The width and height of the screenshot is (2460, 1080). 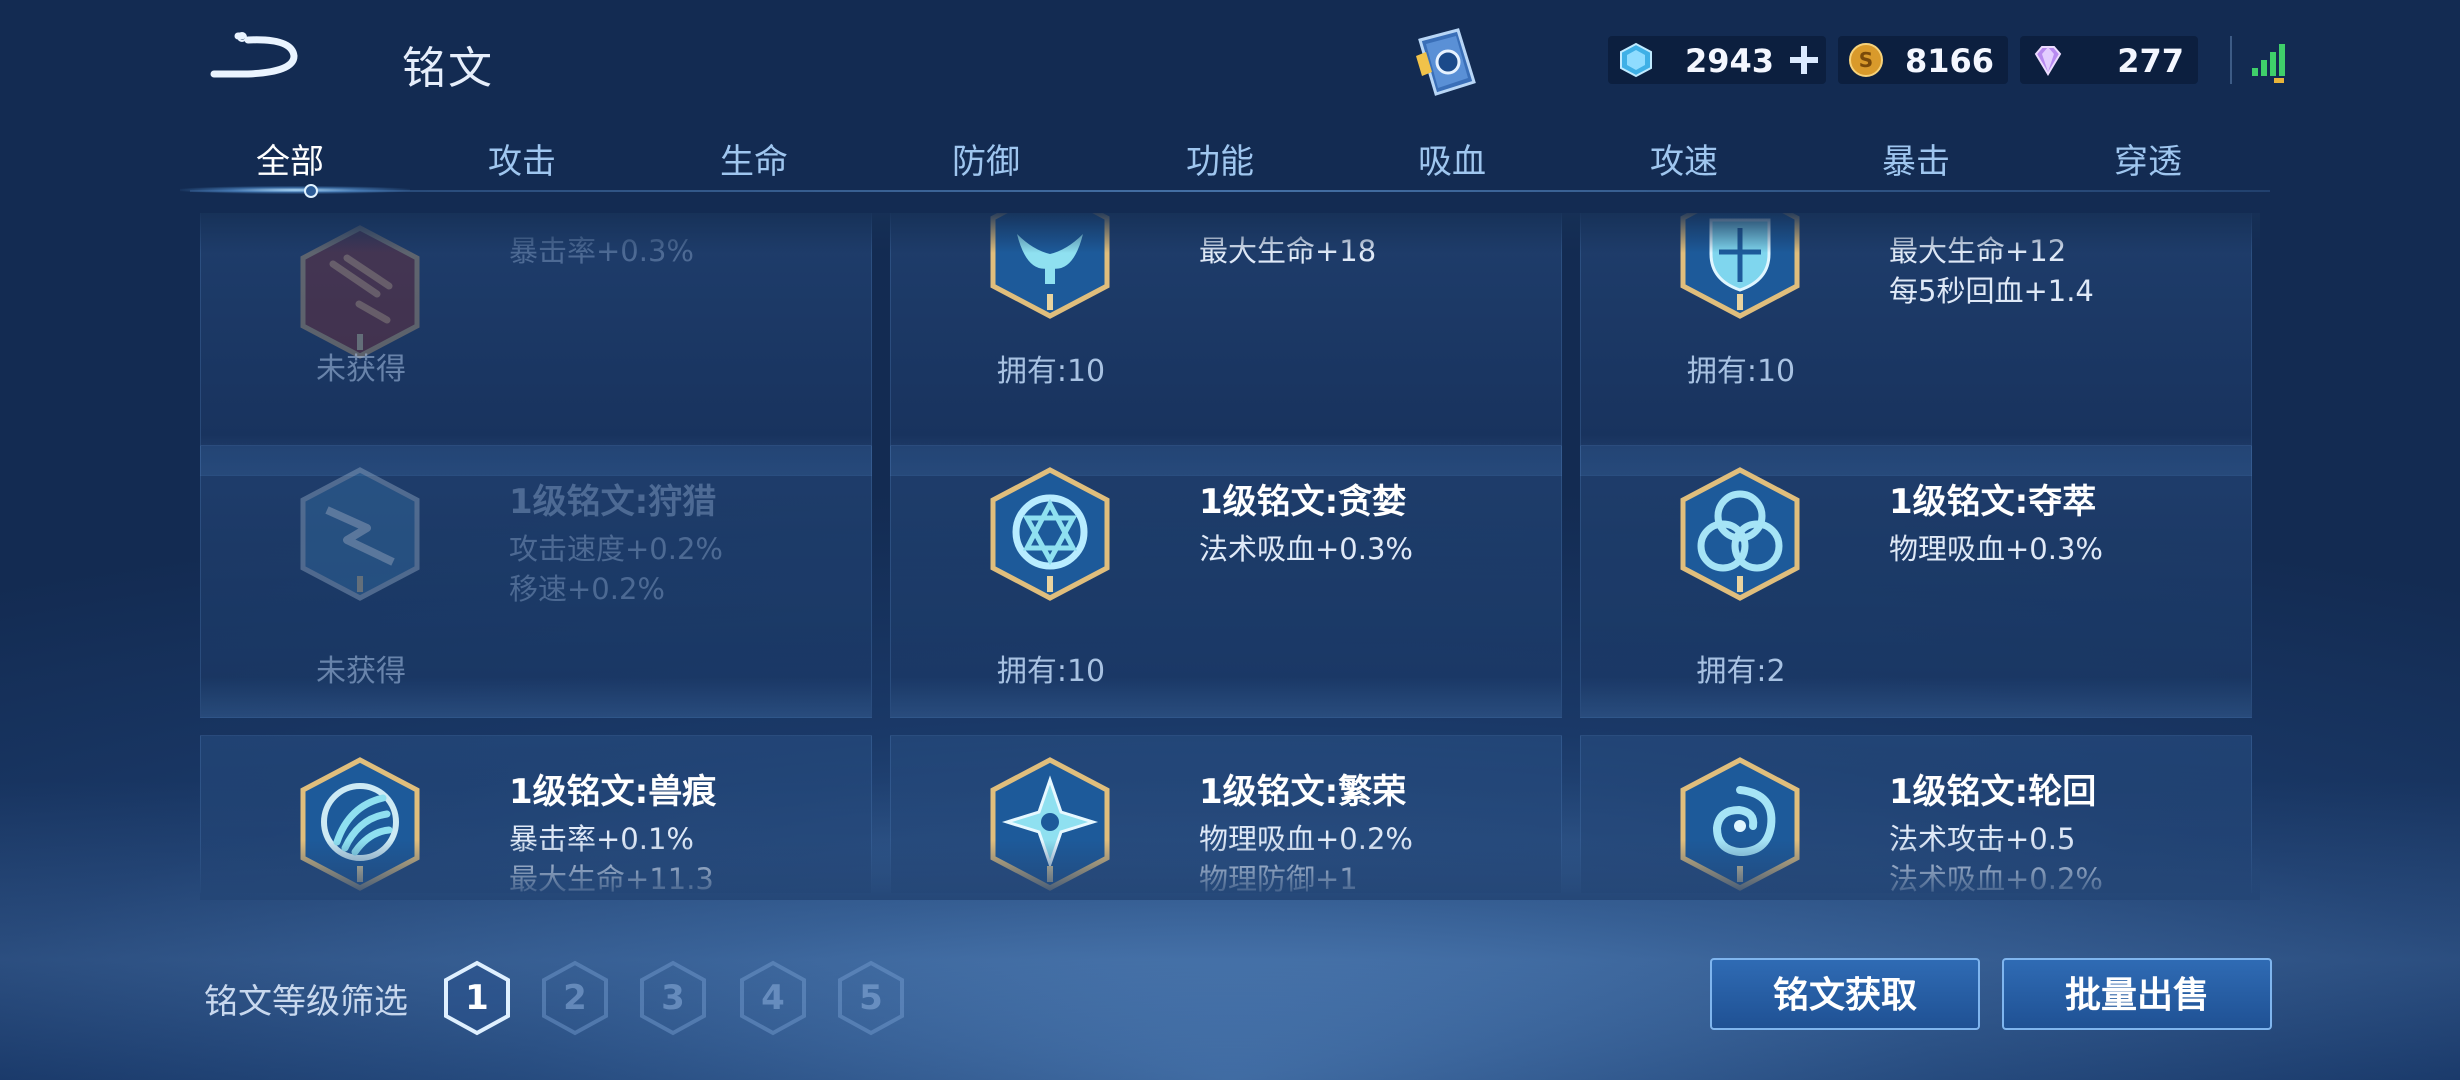 What do you see at coordinates (1916, 344) in the screenshot?
I see `rune-card: 最大生命+12 每5秒回血+1.4 拥有:10` at bounding box center [1916, 344].